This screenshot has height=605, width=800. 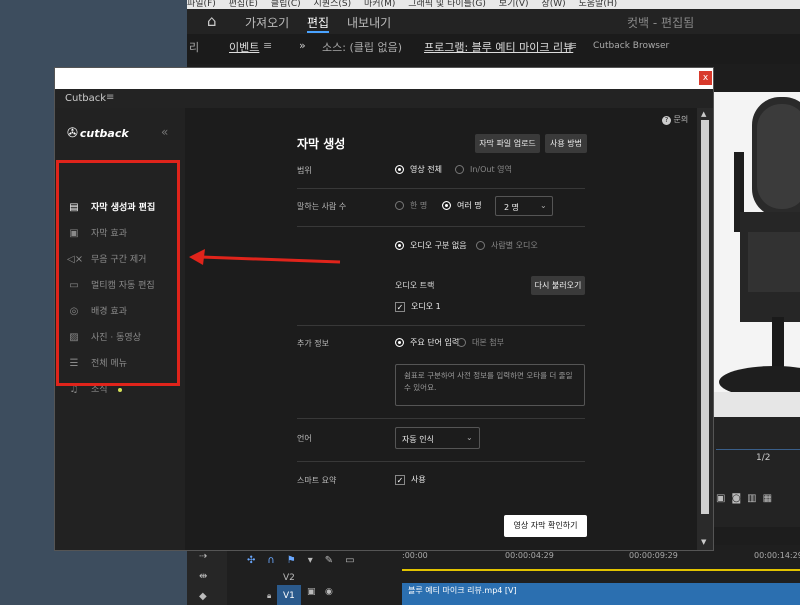 What do you see at coordinates (318, 23) in the screenshot?
I see `workspace-tab-edit: 편집` at bounding box center [318, 23].